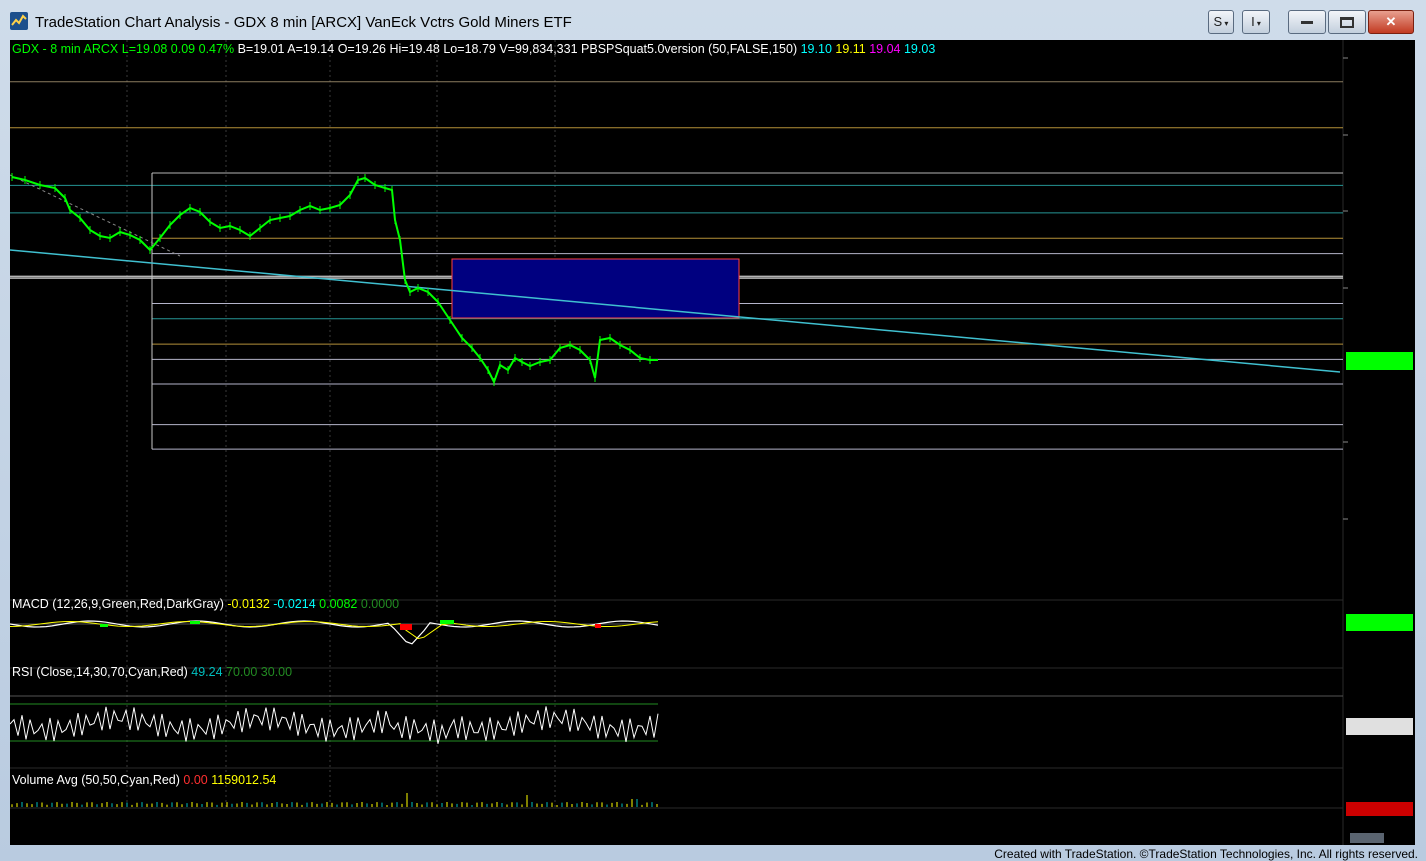 Image resolution: width=1426 pixels, height=861 pixels. Describe the element at coordinates (1379, 809) in the screenshot. I see `volume-value-marker` at that location.